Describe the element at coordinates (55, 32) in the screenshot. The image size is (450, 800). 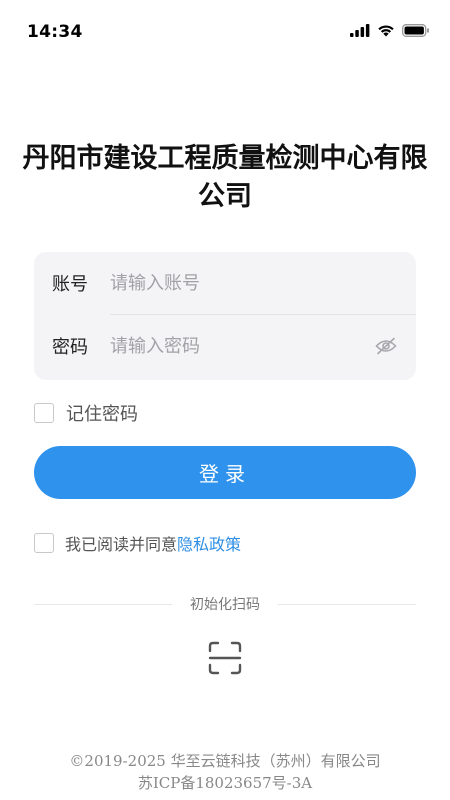
I see `status-time: 14:34` at that location.